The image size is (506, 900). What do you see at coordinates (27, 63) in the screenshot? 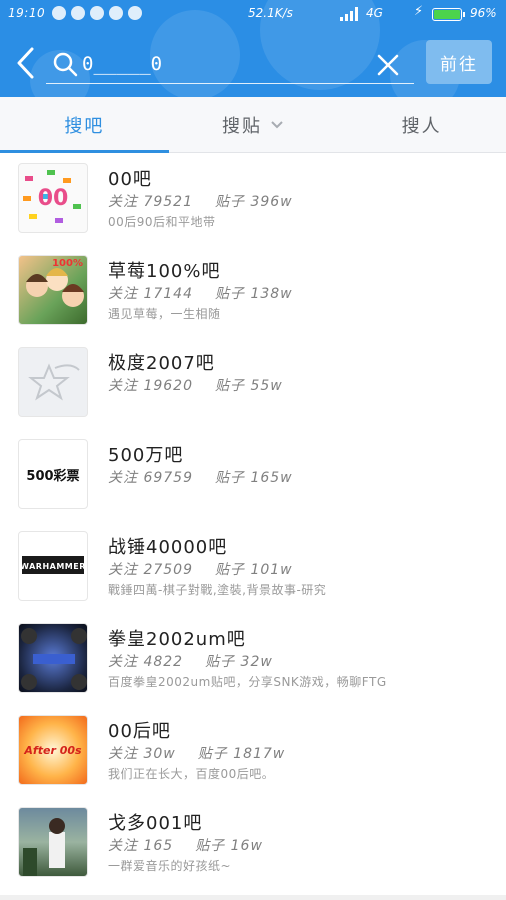
I see `back-arrow-icon` at bounding box center [27, 63].